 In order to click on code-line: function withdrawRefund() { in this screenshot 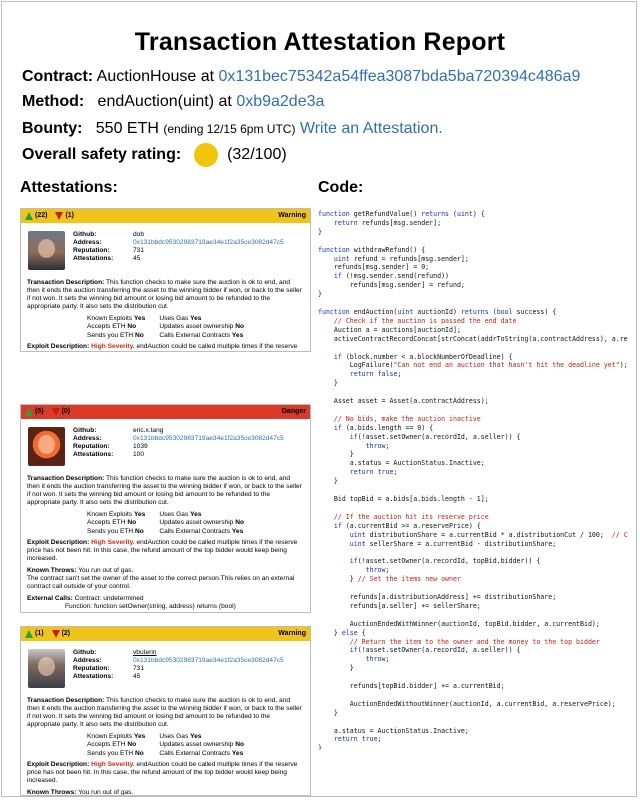, I will do `click(372, 249)`.